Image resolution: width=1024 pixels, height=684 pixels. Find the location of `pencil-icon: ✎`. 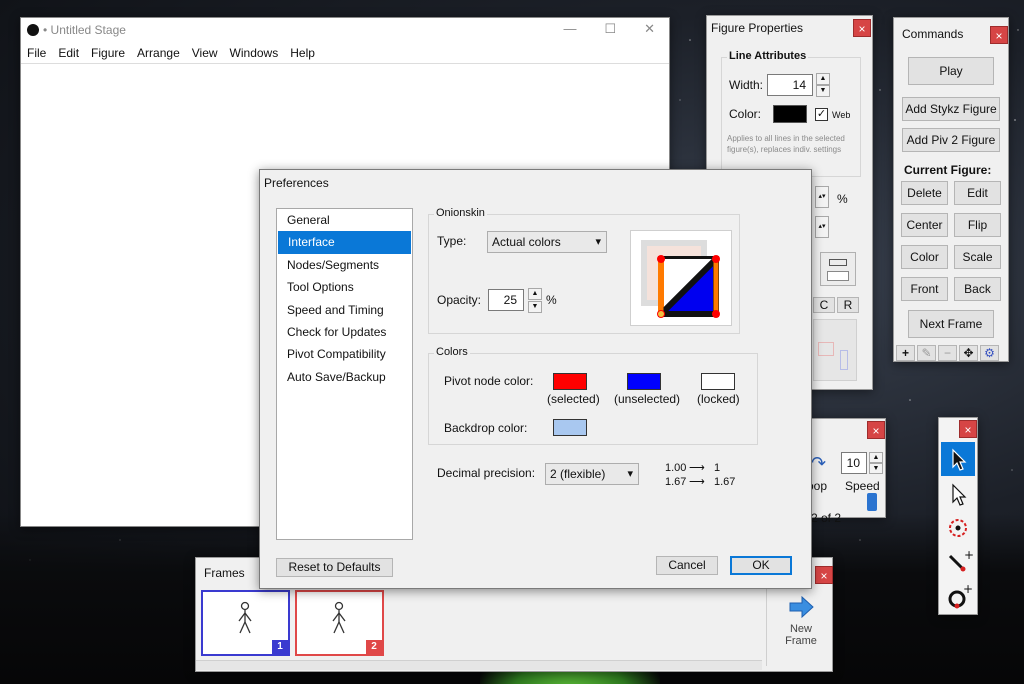

pencil-icon: ✎ is located at coordinates (926, 353).